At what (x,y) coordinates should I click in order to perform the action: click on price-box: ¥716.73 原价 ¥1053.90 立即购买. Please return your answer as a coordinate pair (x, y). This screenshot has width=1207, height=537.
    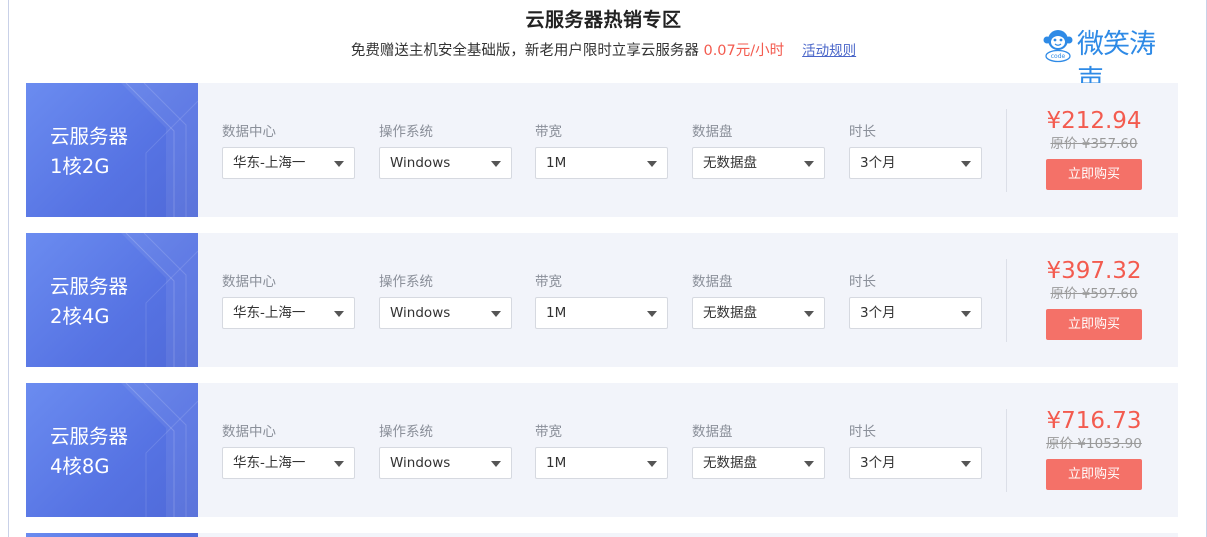
    Looking at the image, I should click on (1094, 447).